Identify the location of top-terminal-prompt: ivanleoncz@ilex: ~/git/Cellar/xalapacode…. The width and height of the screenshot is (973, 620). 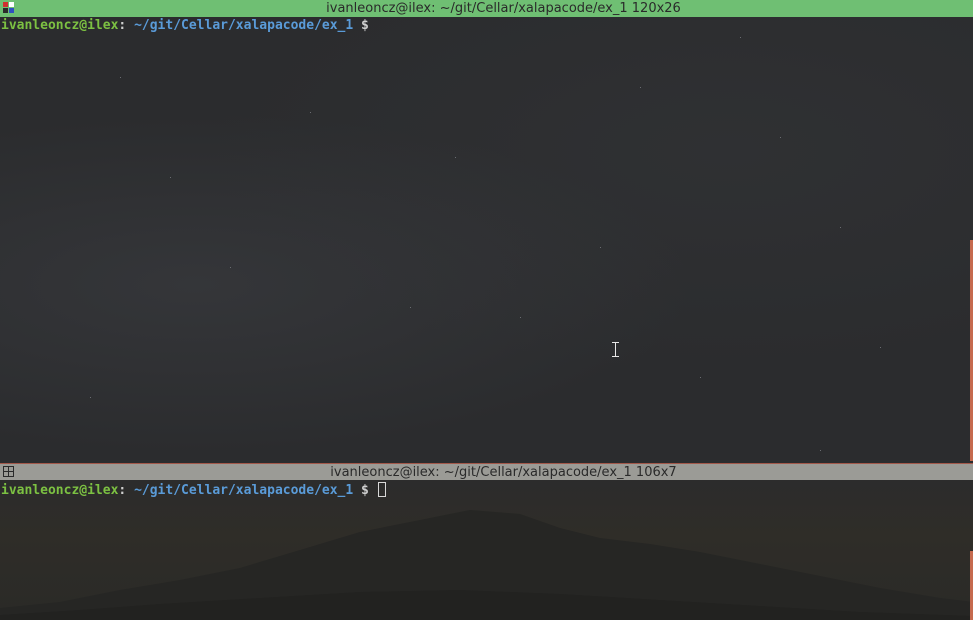
(185, 26).